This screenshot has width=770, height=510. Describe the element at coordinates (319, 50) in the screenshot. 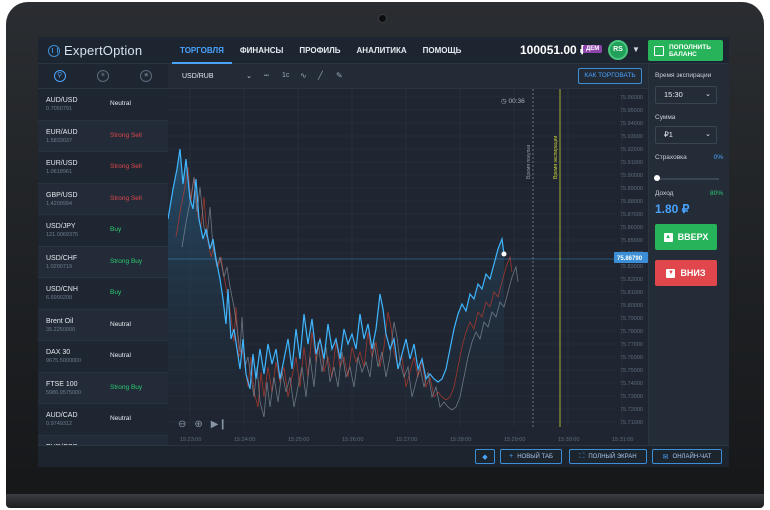

I see `nav-profile: ПРОФИЛЬ` at that location.